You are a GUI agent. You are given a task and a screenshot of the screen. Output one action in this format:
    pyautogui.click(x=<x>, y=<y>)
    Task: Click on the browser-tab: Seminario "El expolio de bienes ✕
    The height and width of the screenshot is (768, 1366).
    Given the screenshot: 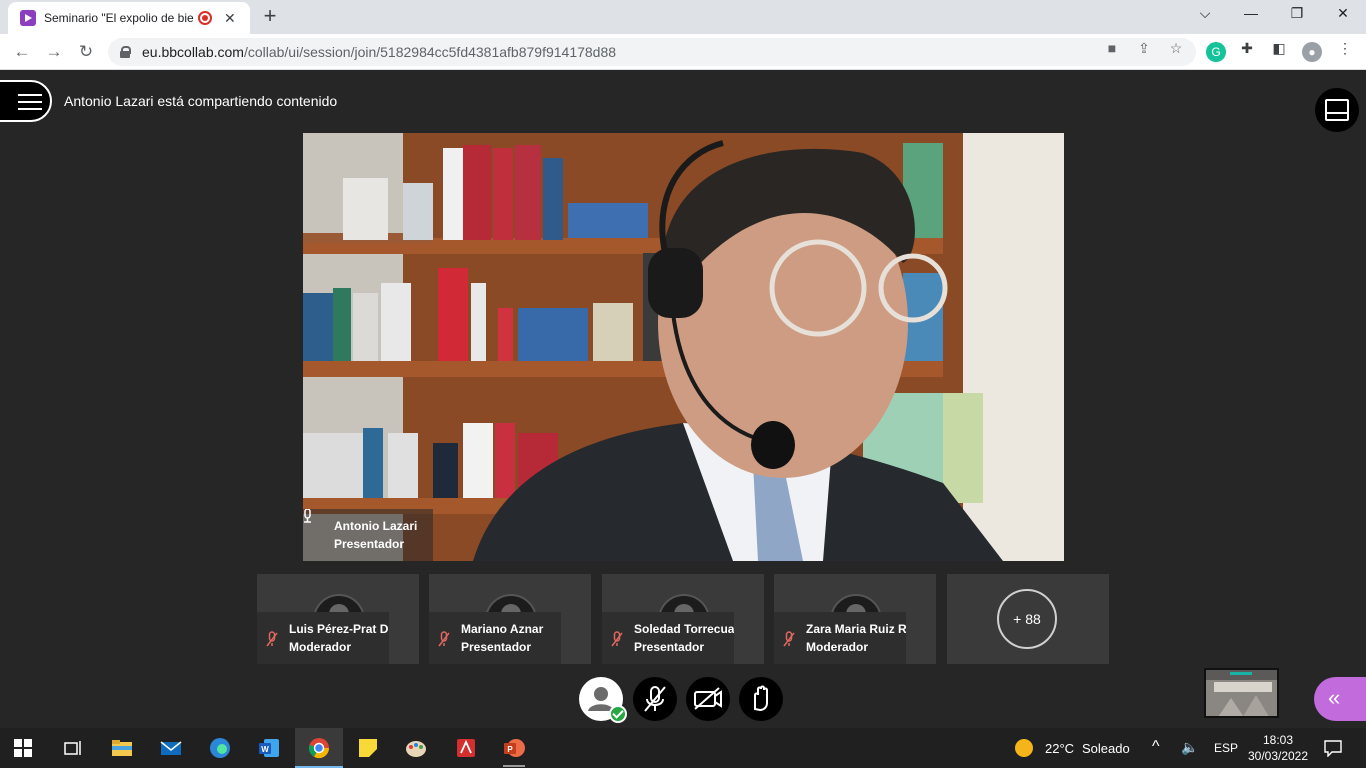 What is the action you would take?
    pyautogui.click(x=129, y=18)
    